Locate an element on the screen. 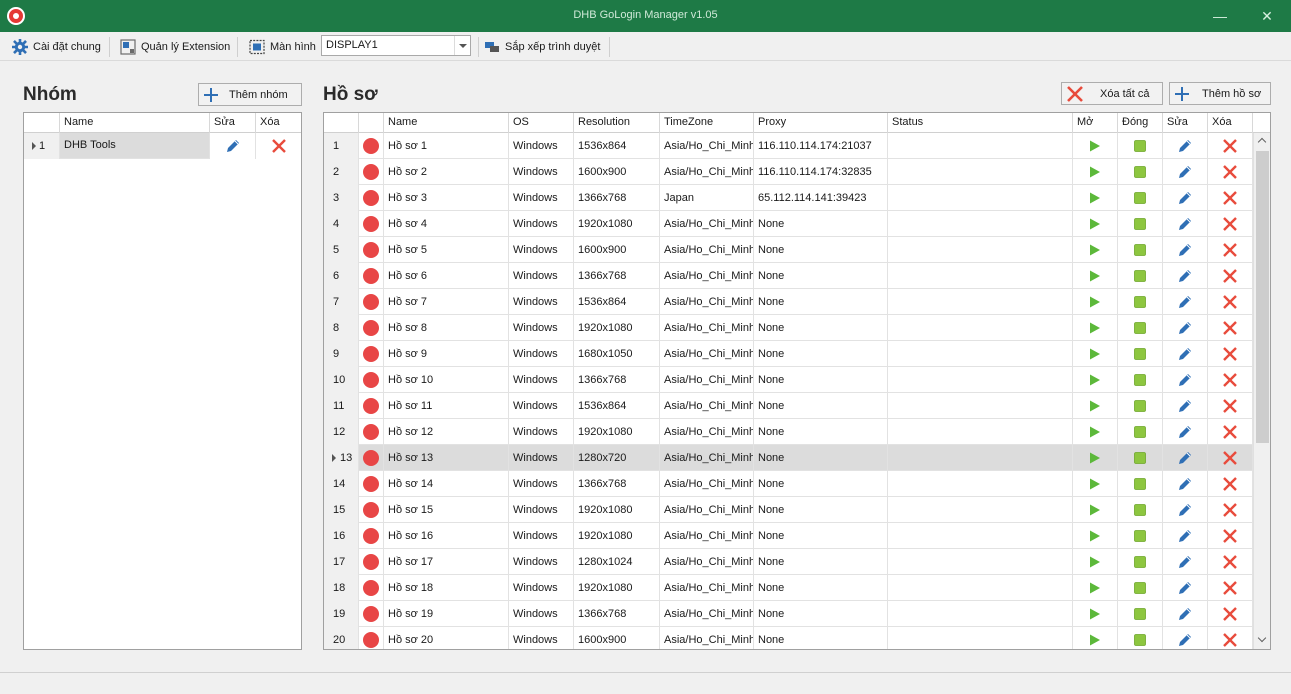 This screenshot has height=694, width=1291. header-os: OS is located at coordinates (541, 123).